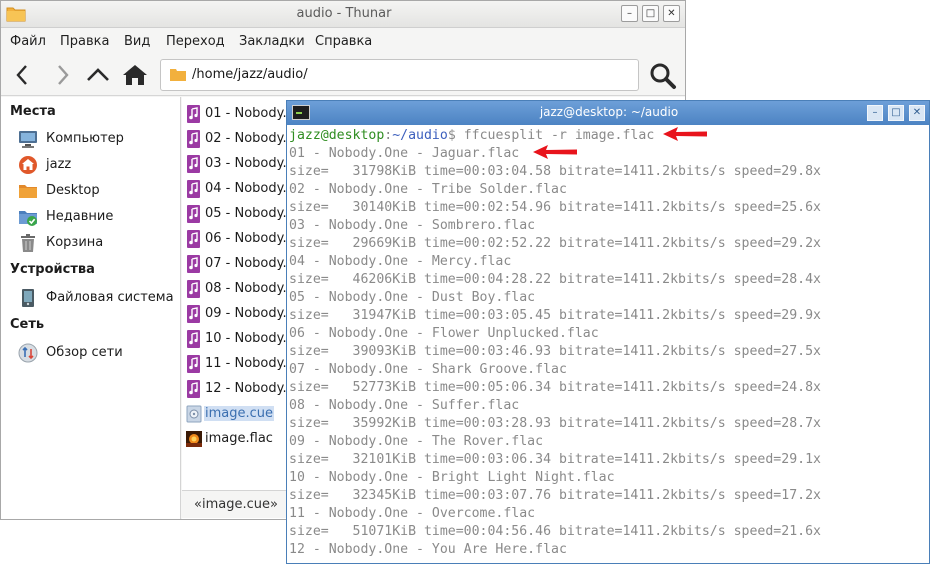 The image size is (930, 564). Describe the element at coordinates (251, 263) in the screenshot. I see `file-label: 07 - Nobody.O` at that location.